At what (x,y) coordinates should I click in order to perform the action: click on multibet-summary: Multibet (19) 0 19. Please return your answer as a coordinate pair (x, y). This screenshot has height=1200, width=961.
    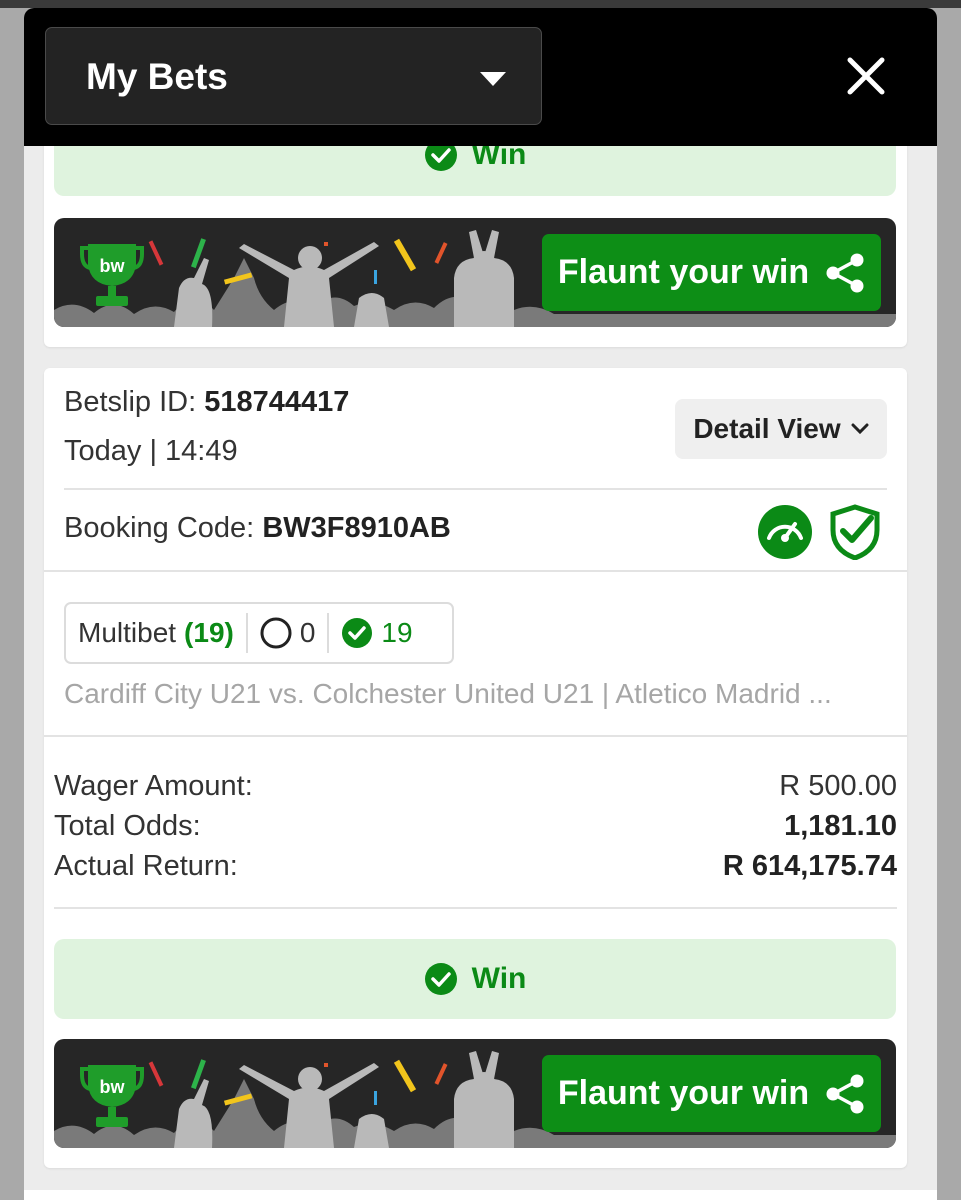
    Looking at the image, I should click on (259, 633).